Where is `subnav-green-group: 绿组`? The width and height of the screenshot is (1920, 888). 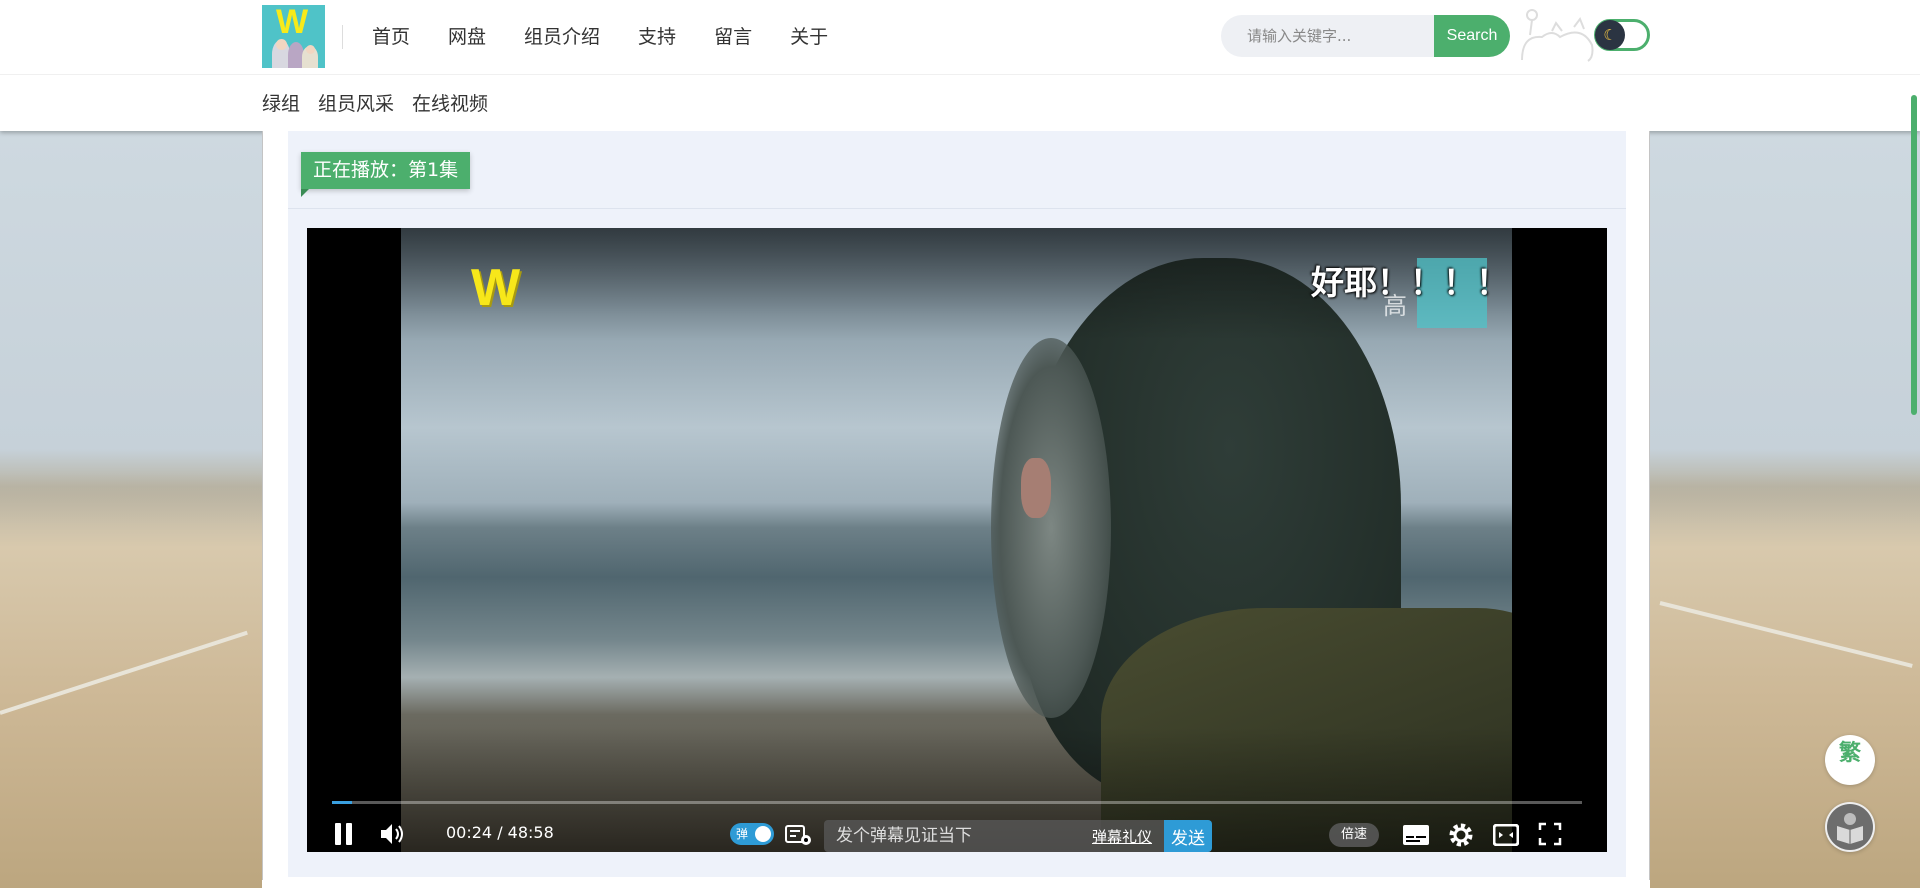 subnav-green-group: 绿组 is located at coordinates (281, 104).